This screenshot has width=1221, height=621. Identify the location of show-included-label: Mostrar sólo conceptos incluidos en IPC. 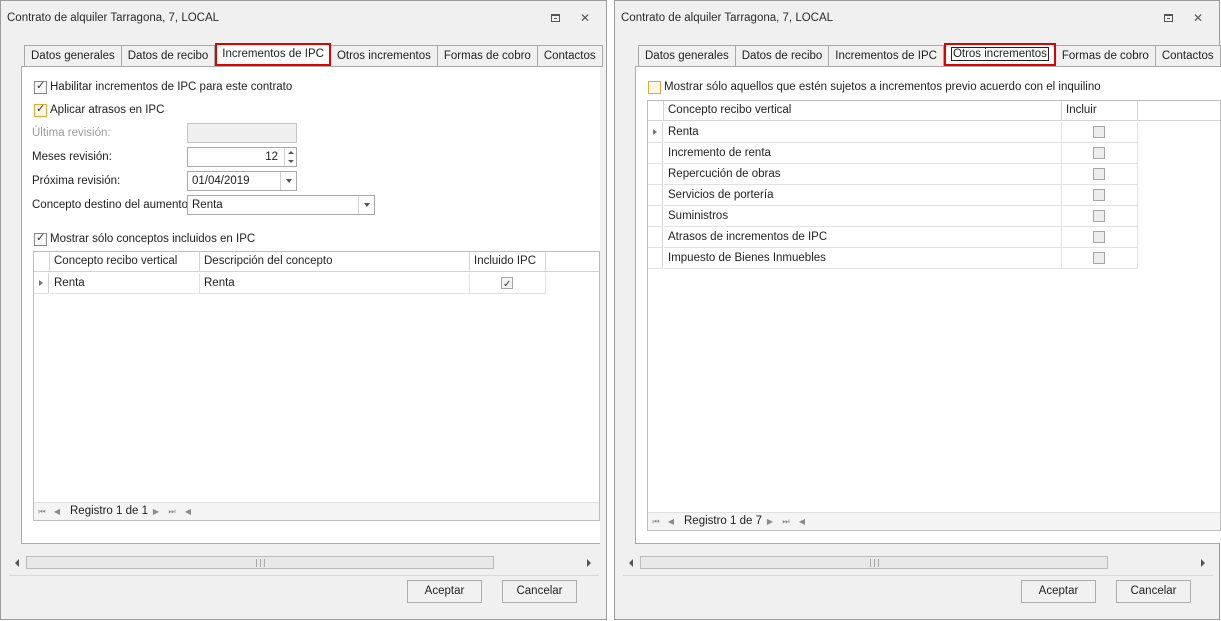
(153, 239).